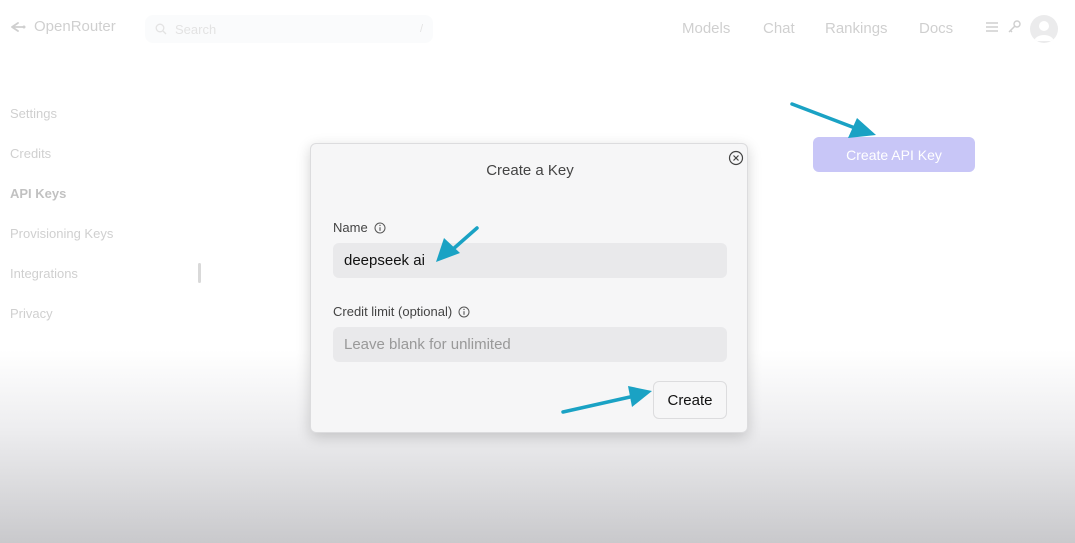 The height and width of the screenshot is (543, 1075). What do you see at coordinates (779, 28) in the screenshot?
I see `nav-chat: Chat` at bounding box center [779, 28].